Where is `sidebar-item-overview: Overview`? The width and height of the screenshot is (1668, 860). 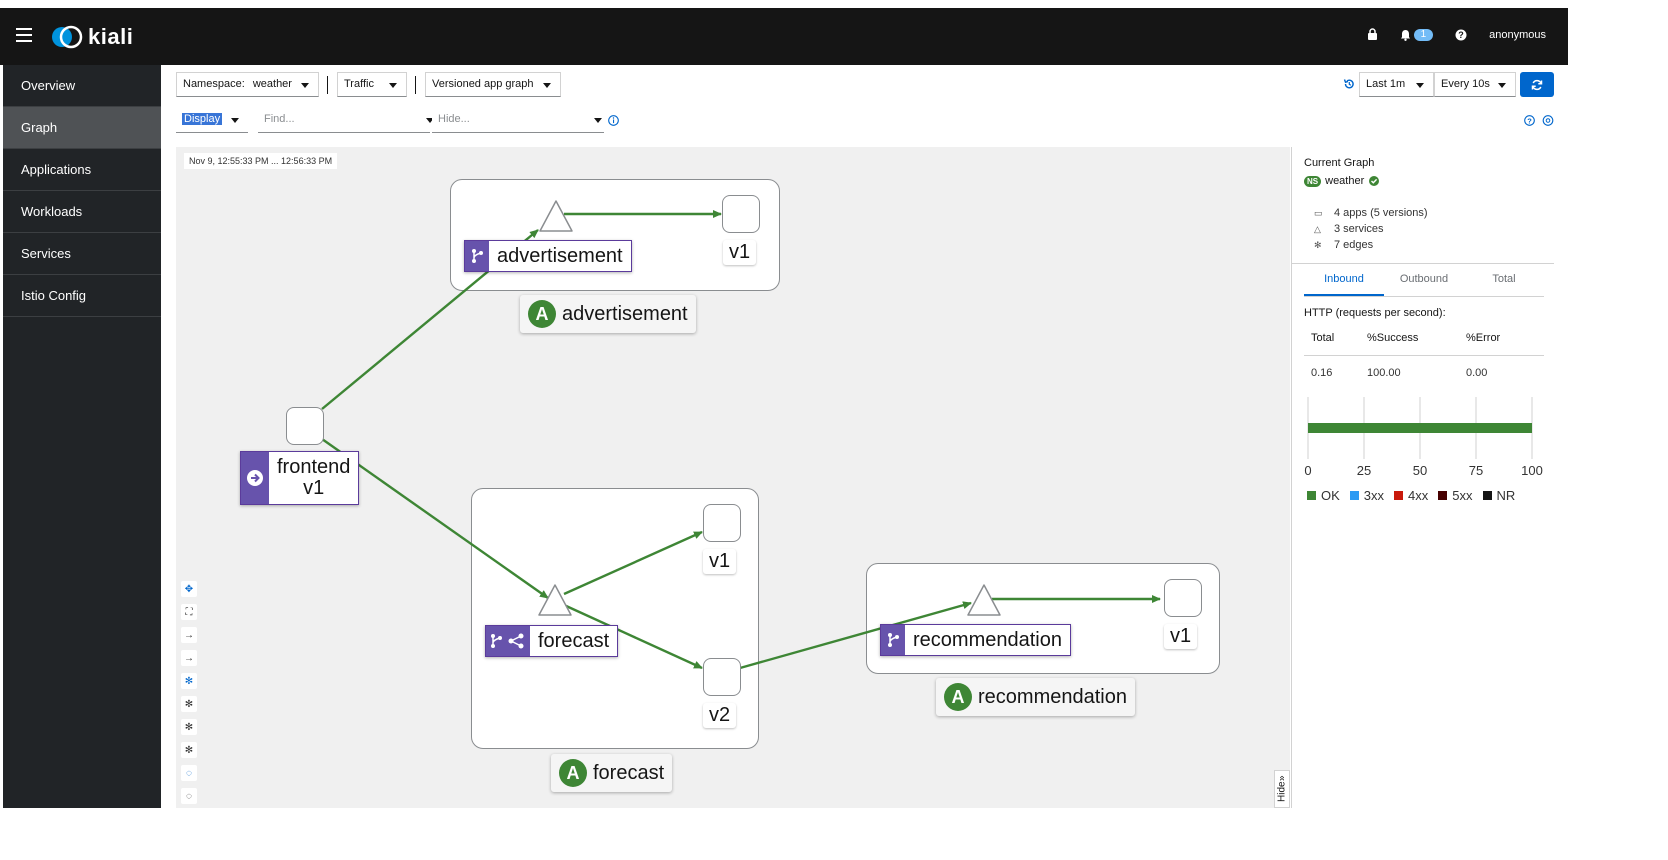 sidebar-item-overview: Overview is located at coordinates (82, 86).